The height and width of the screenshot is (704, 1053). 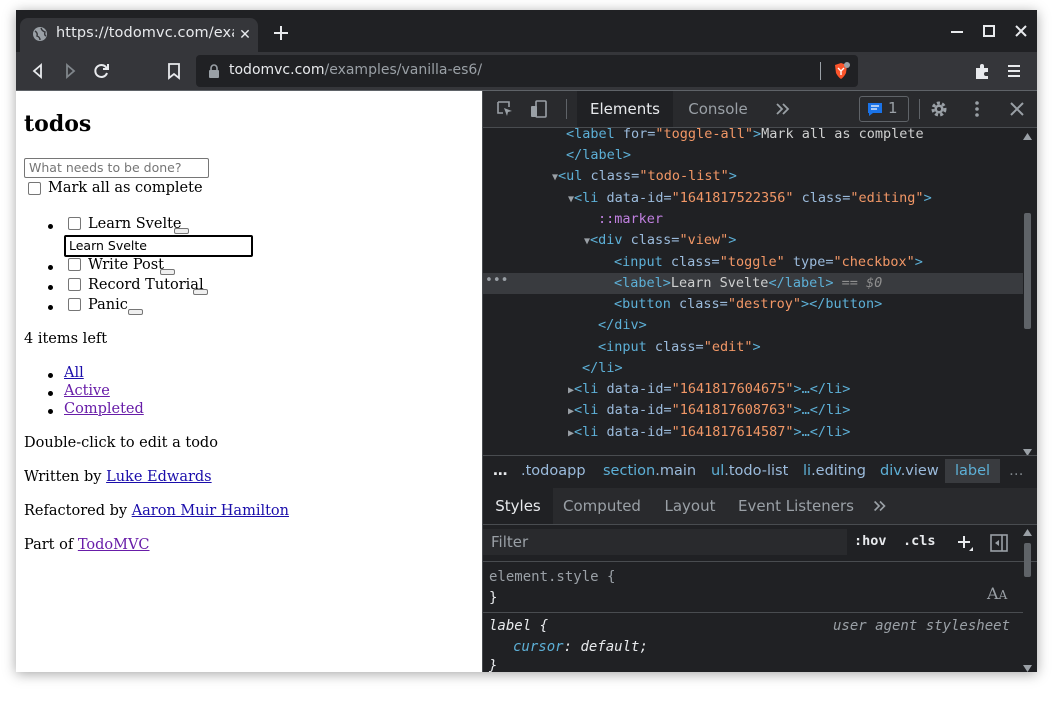 What do you see at coordinates (1021, 31) in the screenshot?
I see `close-window-icon` at bounding box center [1021, 31].